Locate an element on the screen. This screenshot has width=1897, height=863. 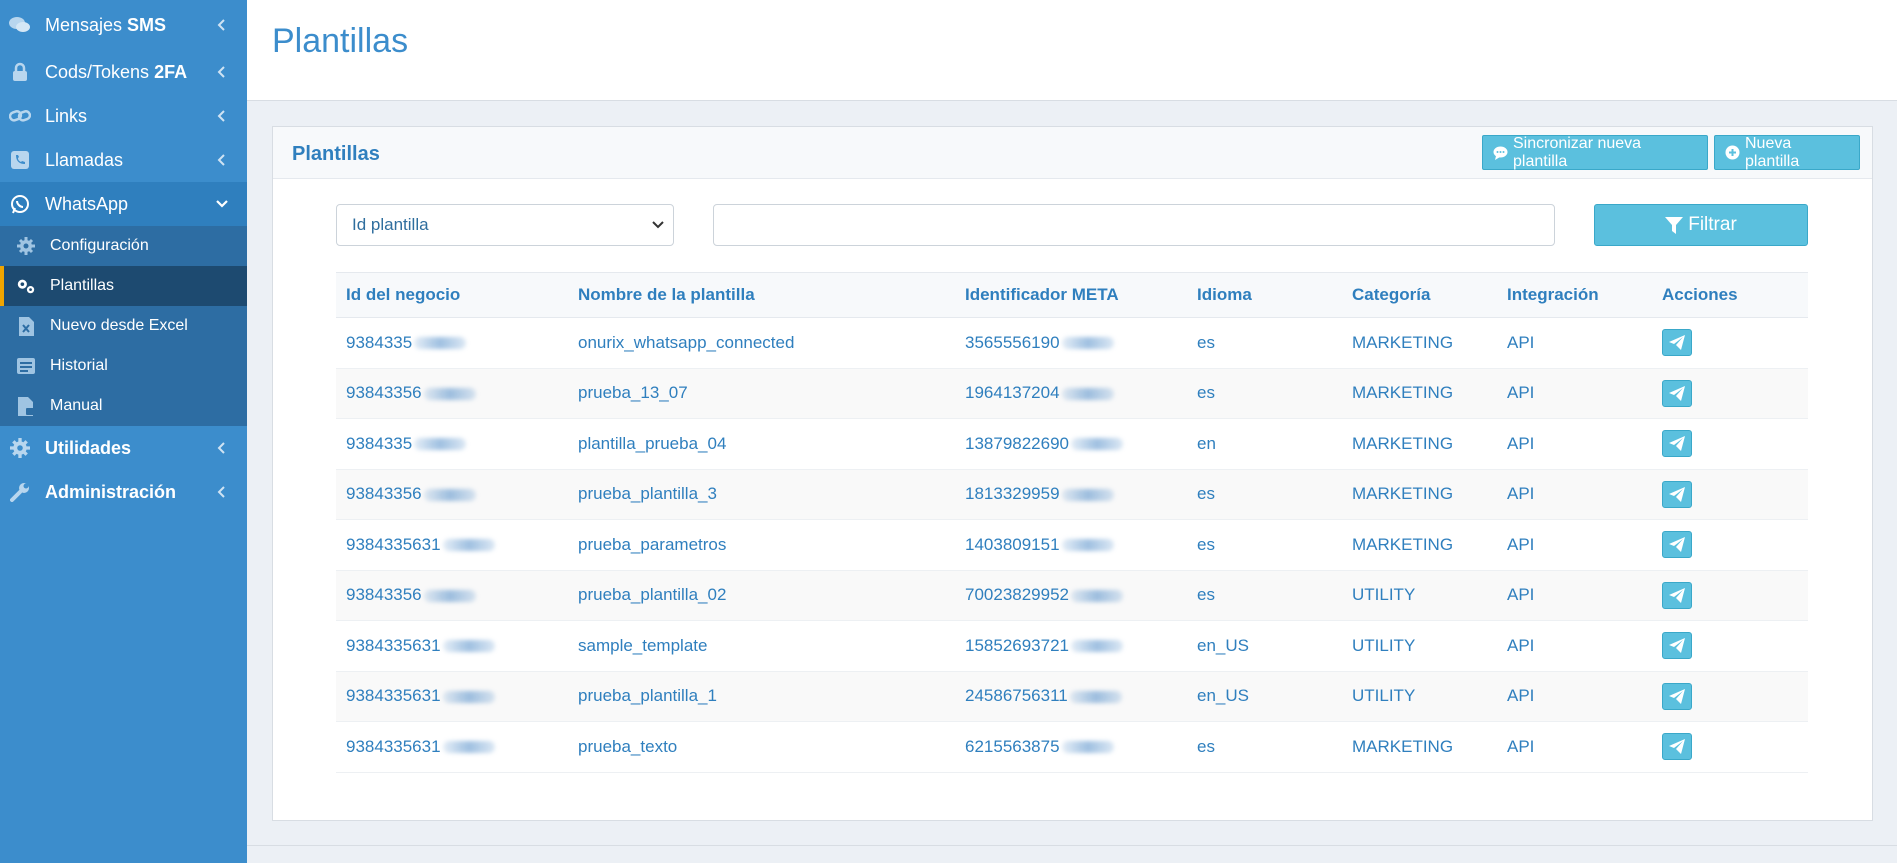
filter-value-input is located at coordinates (1134, 225).